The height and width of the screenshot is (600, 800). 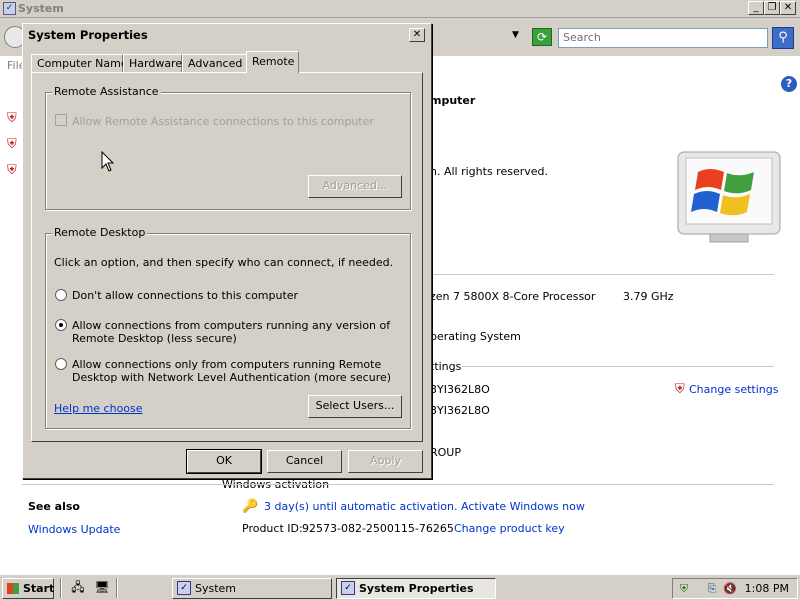 What do you see at coordinates (789, 84) in the screenshot?
I see `help-icon: ?` at bounding box center [789, 84].